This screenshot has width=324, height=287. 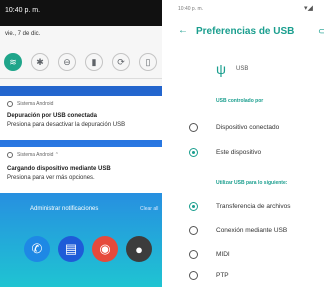 I want to click on wifi-tile: ≋, so click(x=13, y=62).